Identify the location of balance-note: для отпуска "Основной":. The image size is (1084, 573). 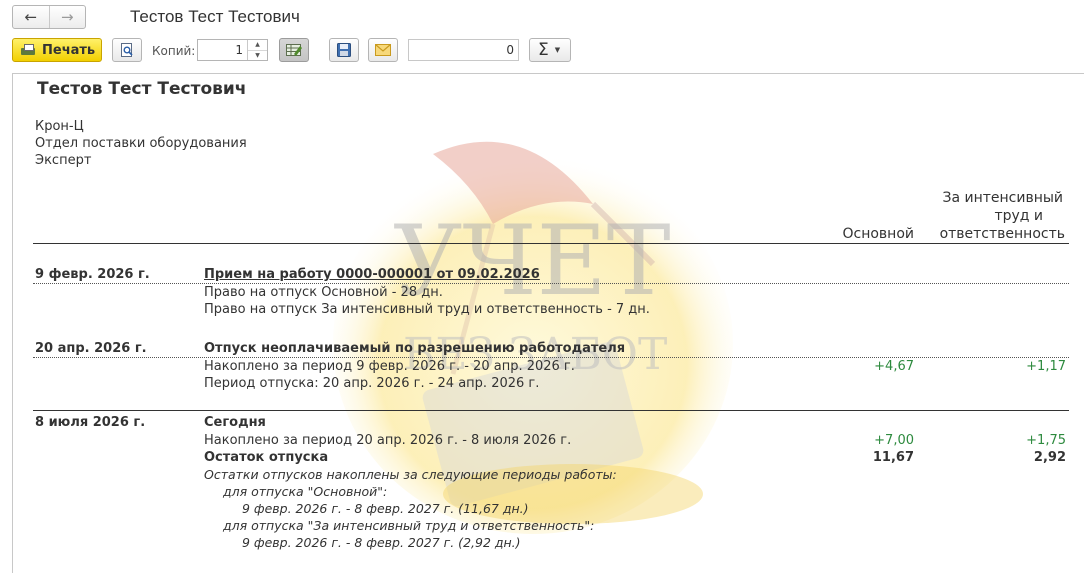
(305, 491).